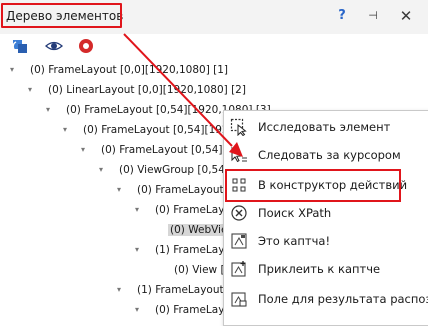 This screenshot has width=428, height=326. What do you see at coordinates (149, 130) in the screenshot?
I see `tree-row: ▾ (0) FrameLayout [0,54][1920` at bounding box center [149, 130].